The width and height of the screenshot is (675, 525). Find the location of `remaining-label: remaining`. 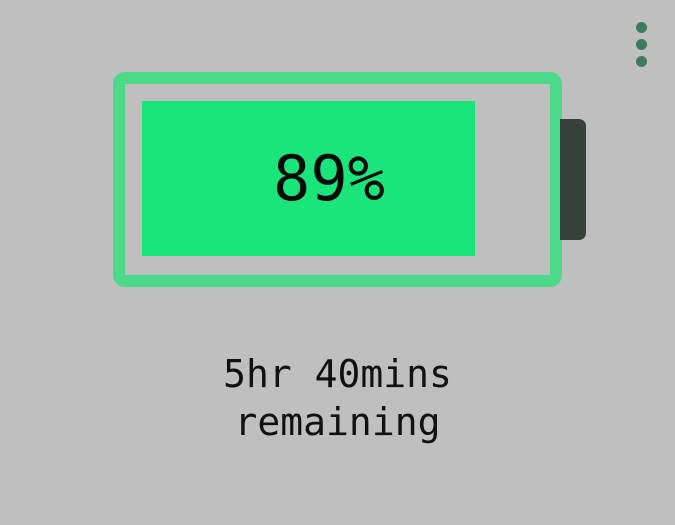

remaining-label: remaining is located at coordinates (337, 422).